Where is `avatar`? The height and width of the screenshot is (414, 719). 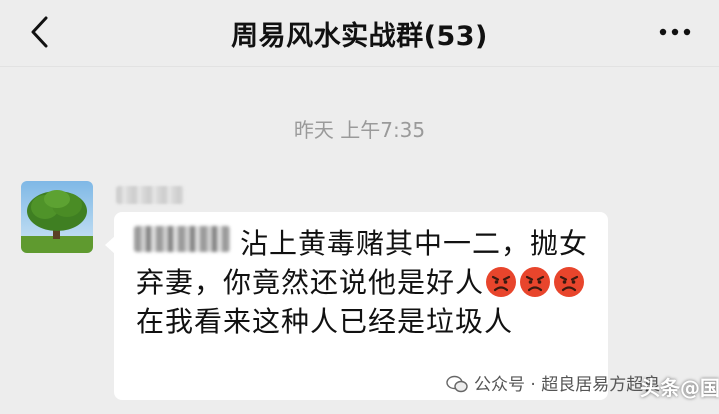
avatar is located at coordinates (57, 217).